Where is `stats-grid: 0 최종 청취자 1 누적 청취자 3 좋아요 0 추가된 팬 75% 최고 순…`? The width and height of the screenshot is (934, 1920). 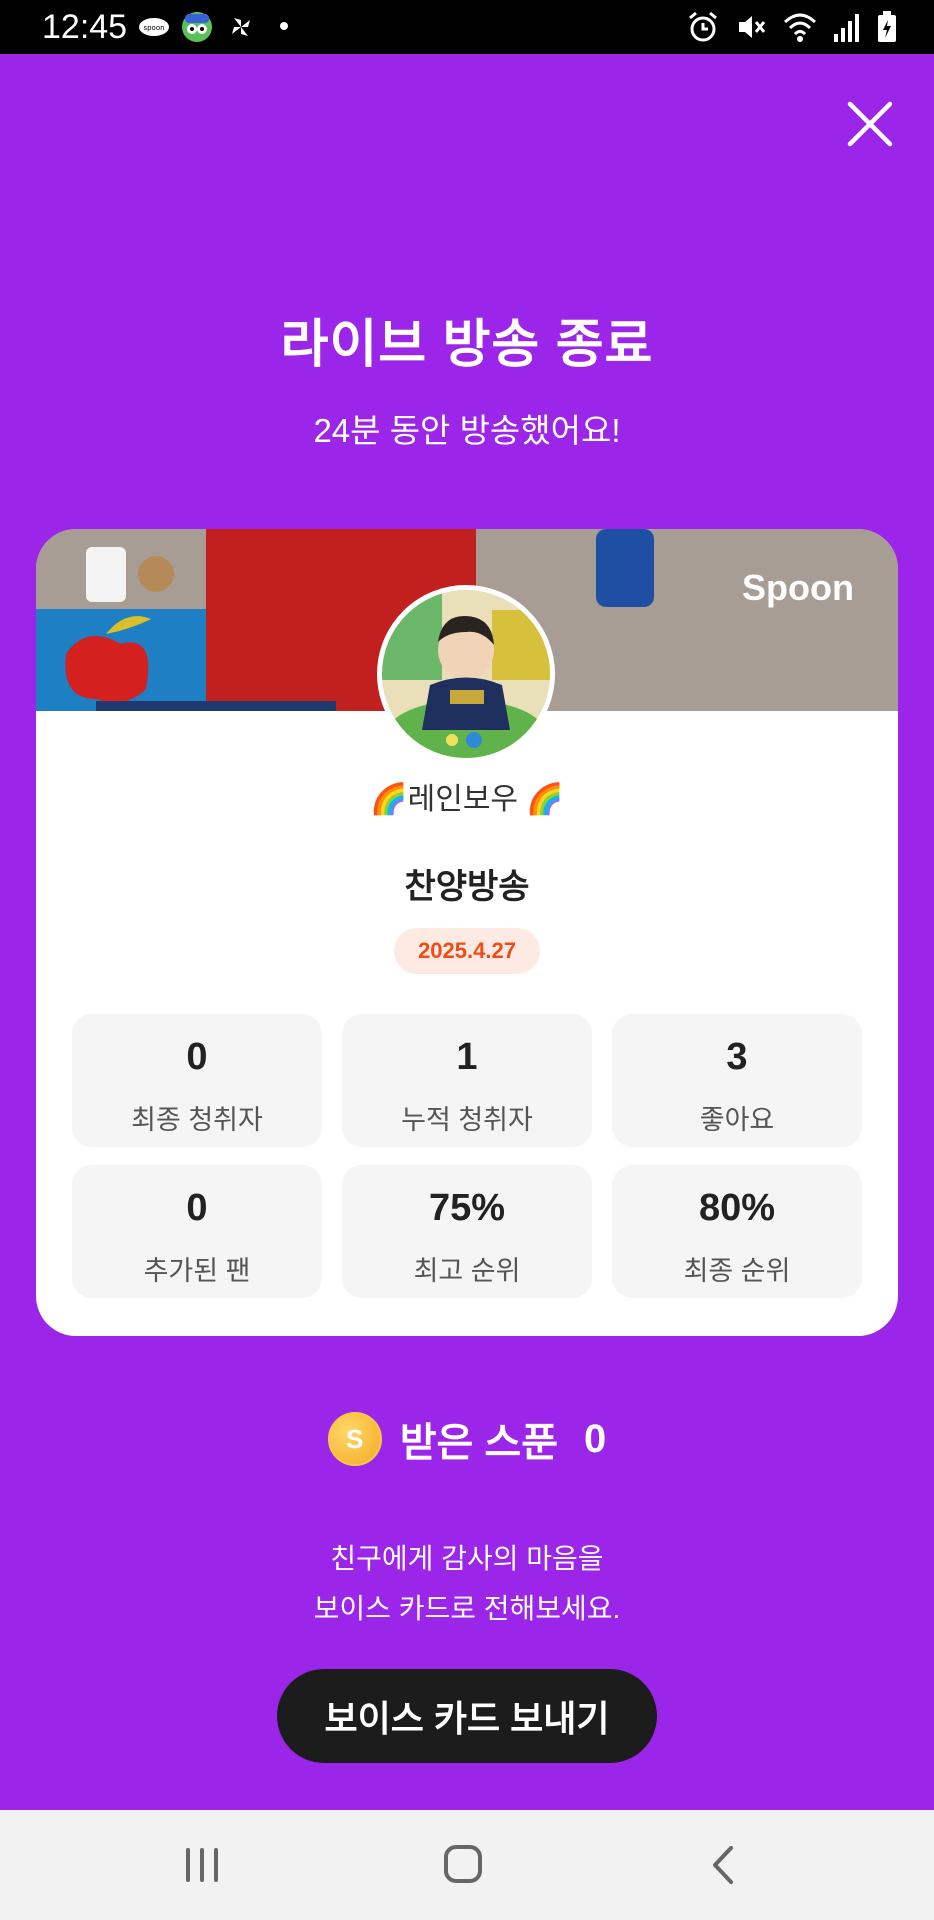
stats-grid: 0 최종 청취자 1 누적 청취자 3 좋아요 0 추가된 팬 75% 최고 순… is located at coordinates (467, 1156).